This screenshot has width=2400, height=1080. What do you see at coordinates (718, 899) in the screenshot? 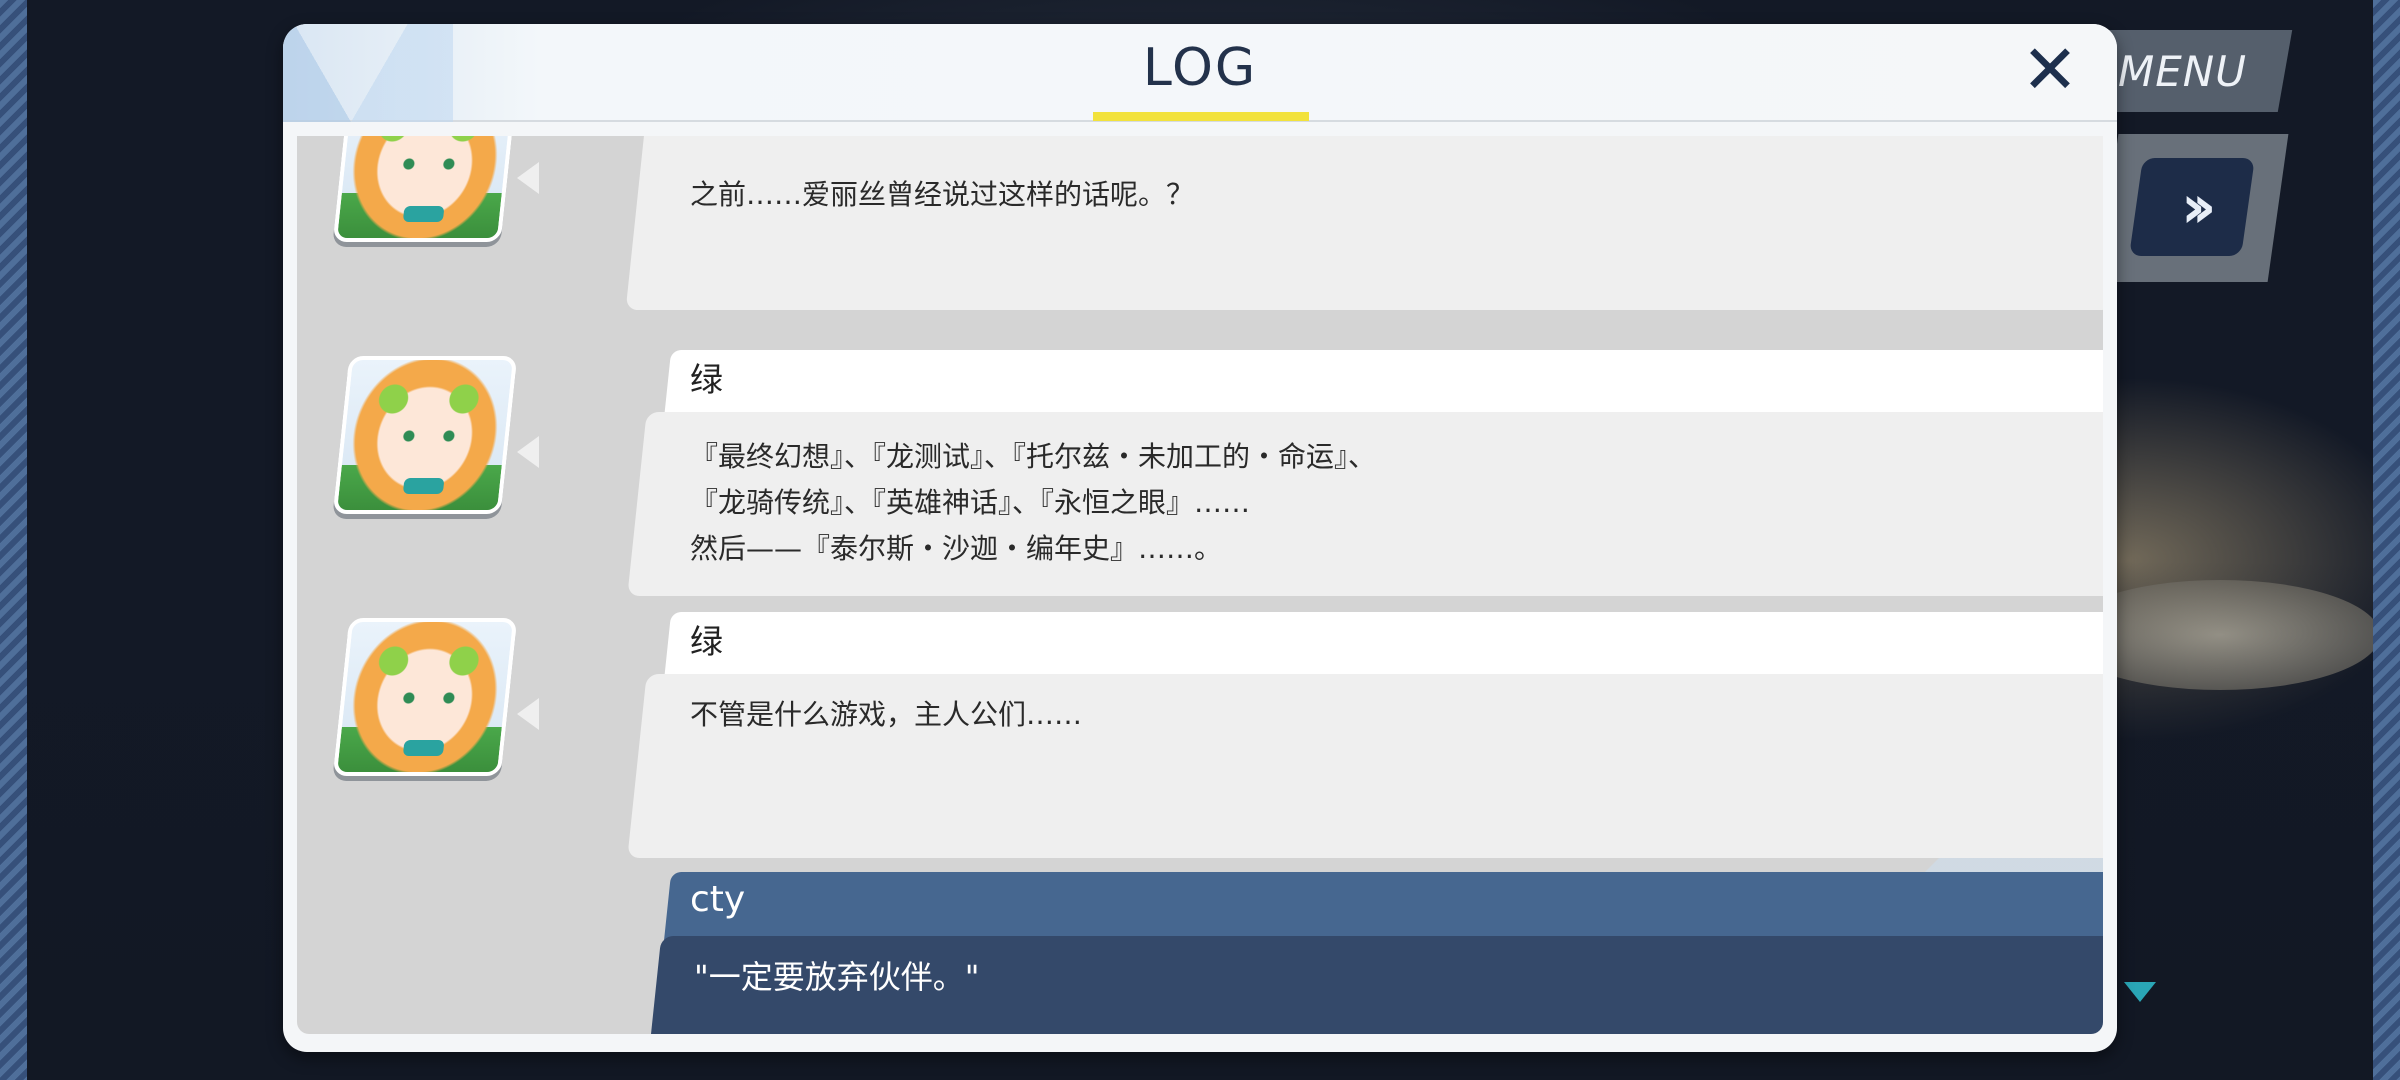
I see `player-name: cty` at bounding box center [718, 899].